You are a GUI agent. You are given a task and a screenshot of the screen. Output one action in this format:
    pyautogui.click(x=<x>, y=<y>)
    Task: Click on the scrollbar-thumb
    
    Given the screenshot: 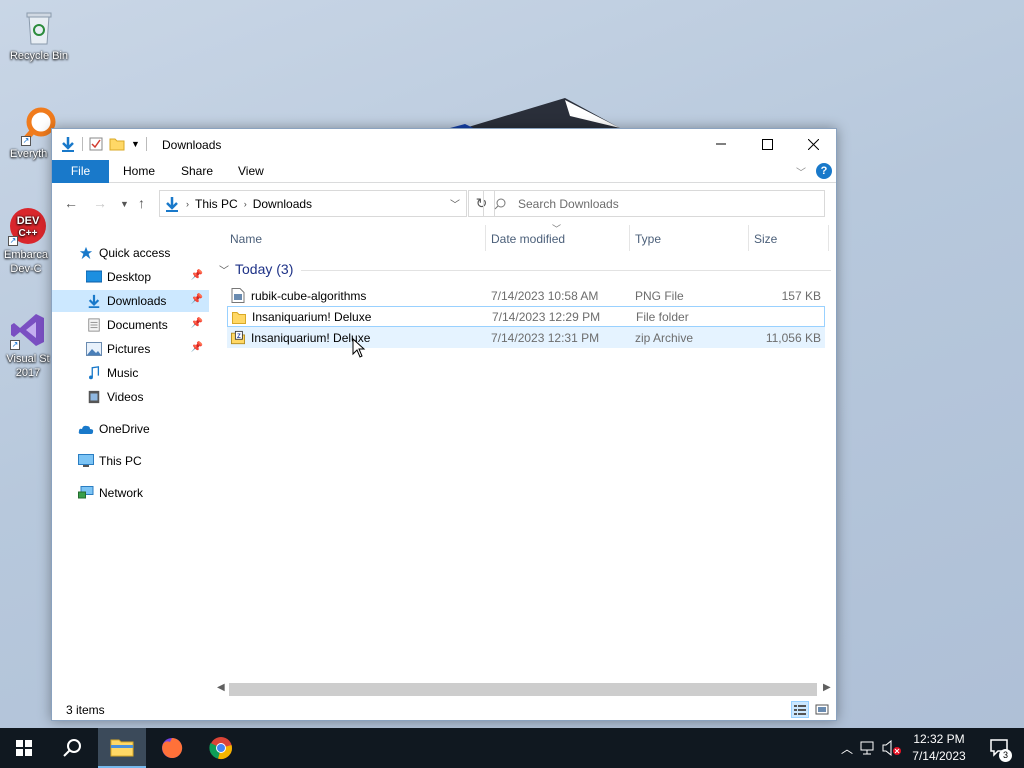 What is the action you would take?
    pyautogui.click(x=523, y=689)
    